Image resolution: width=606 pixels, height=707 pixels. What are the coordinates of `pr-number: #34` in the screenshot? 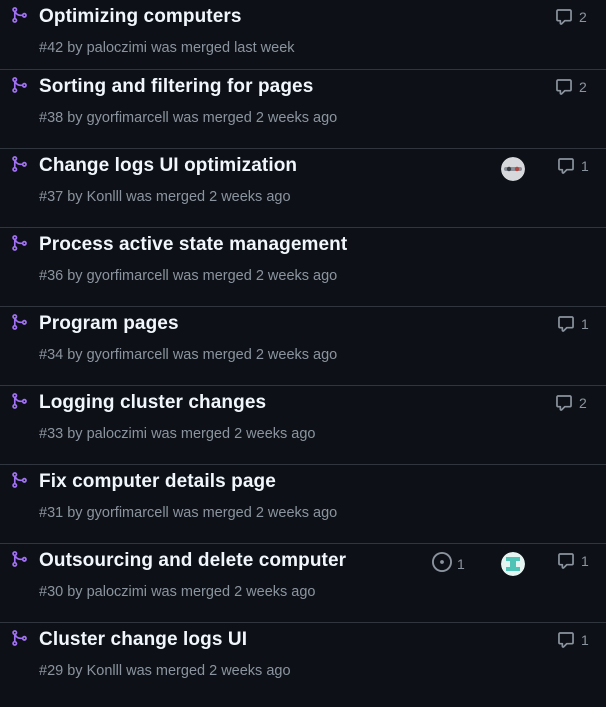 It's located at (51, 355).